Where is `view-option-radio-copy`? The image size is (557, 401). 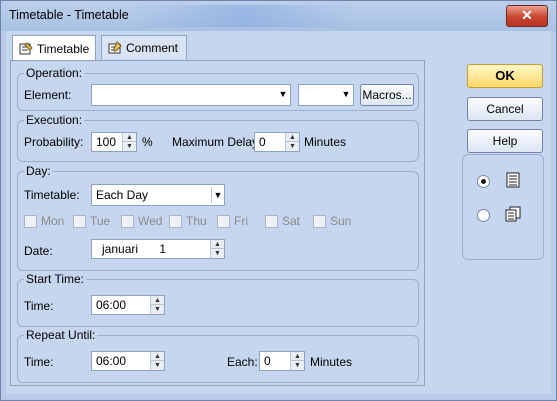 view-option-radio-copy is located at coordinates (483, 215).